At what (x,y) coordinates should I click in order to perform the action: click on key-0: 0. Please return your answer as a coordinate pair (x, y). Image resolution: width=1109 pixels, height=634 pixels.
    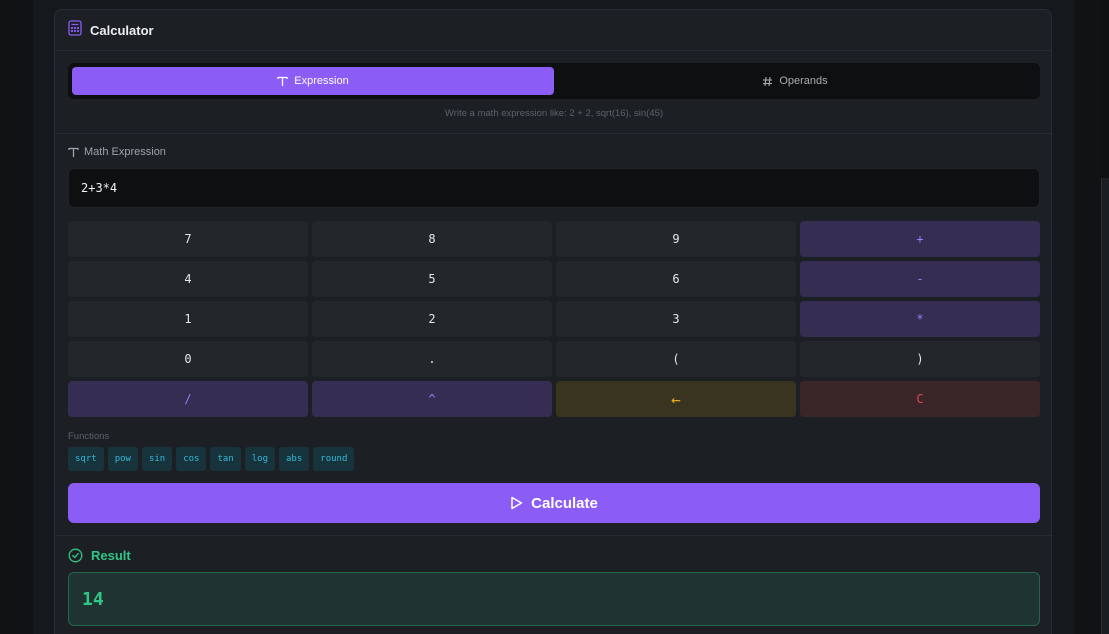
    Looking at the image, I should click on (188, 359).